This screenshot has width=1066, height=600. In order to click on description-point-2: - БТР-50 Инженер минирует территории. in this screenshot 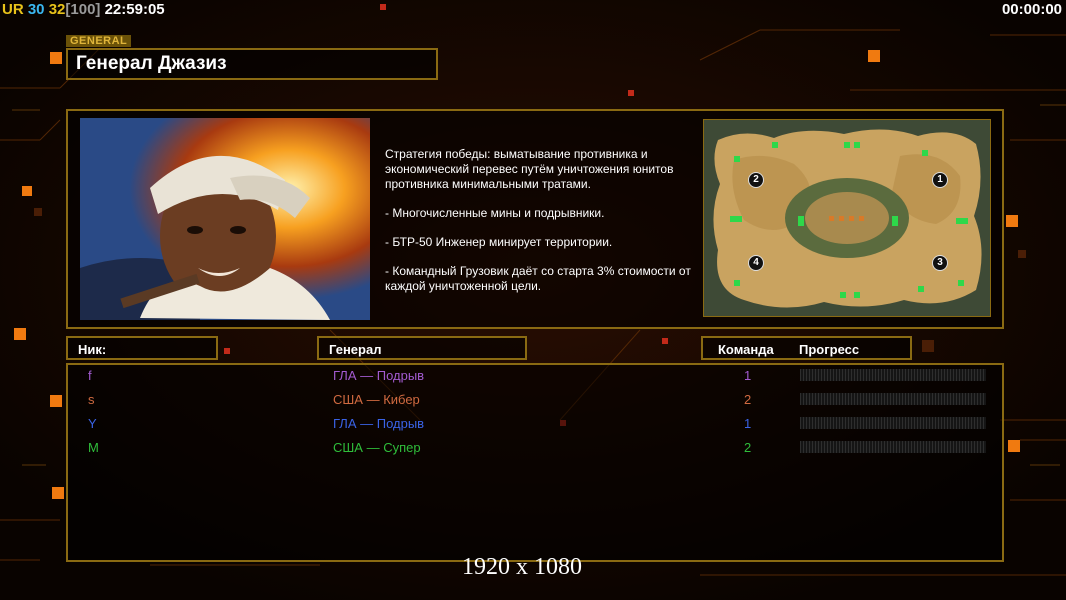, I will do `click(499, 242)`.